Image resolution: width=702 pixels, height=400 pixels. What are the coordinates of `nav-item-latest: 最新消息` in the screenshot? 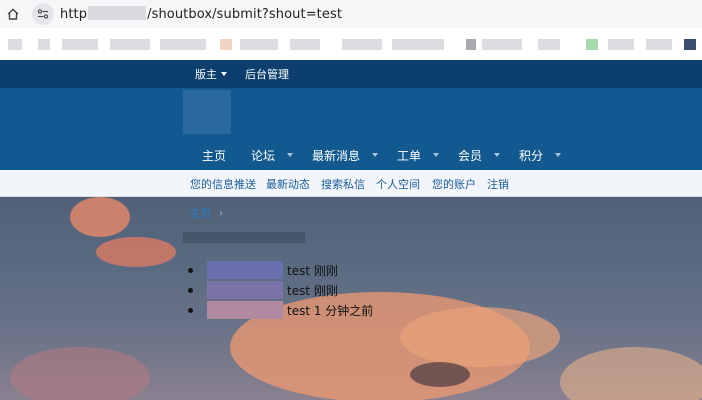 It's located at (345, 155).